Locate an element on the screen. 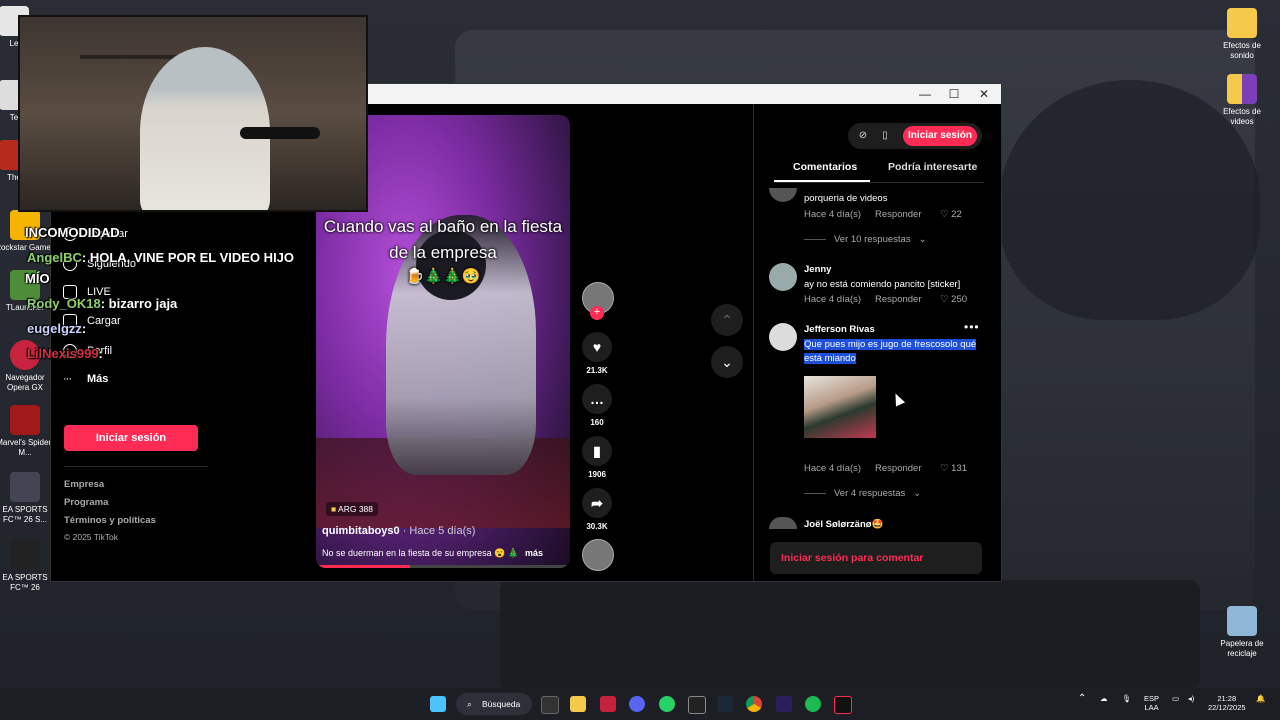 The image size is (1280, 720). share-action: ➦ 30.3K is located at coordinates (597, 509).